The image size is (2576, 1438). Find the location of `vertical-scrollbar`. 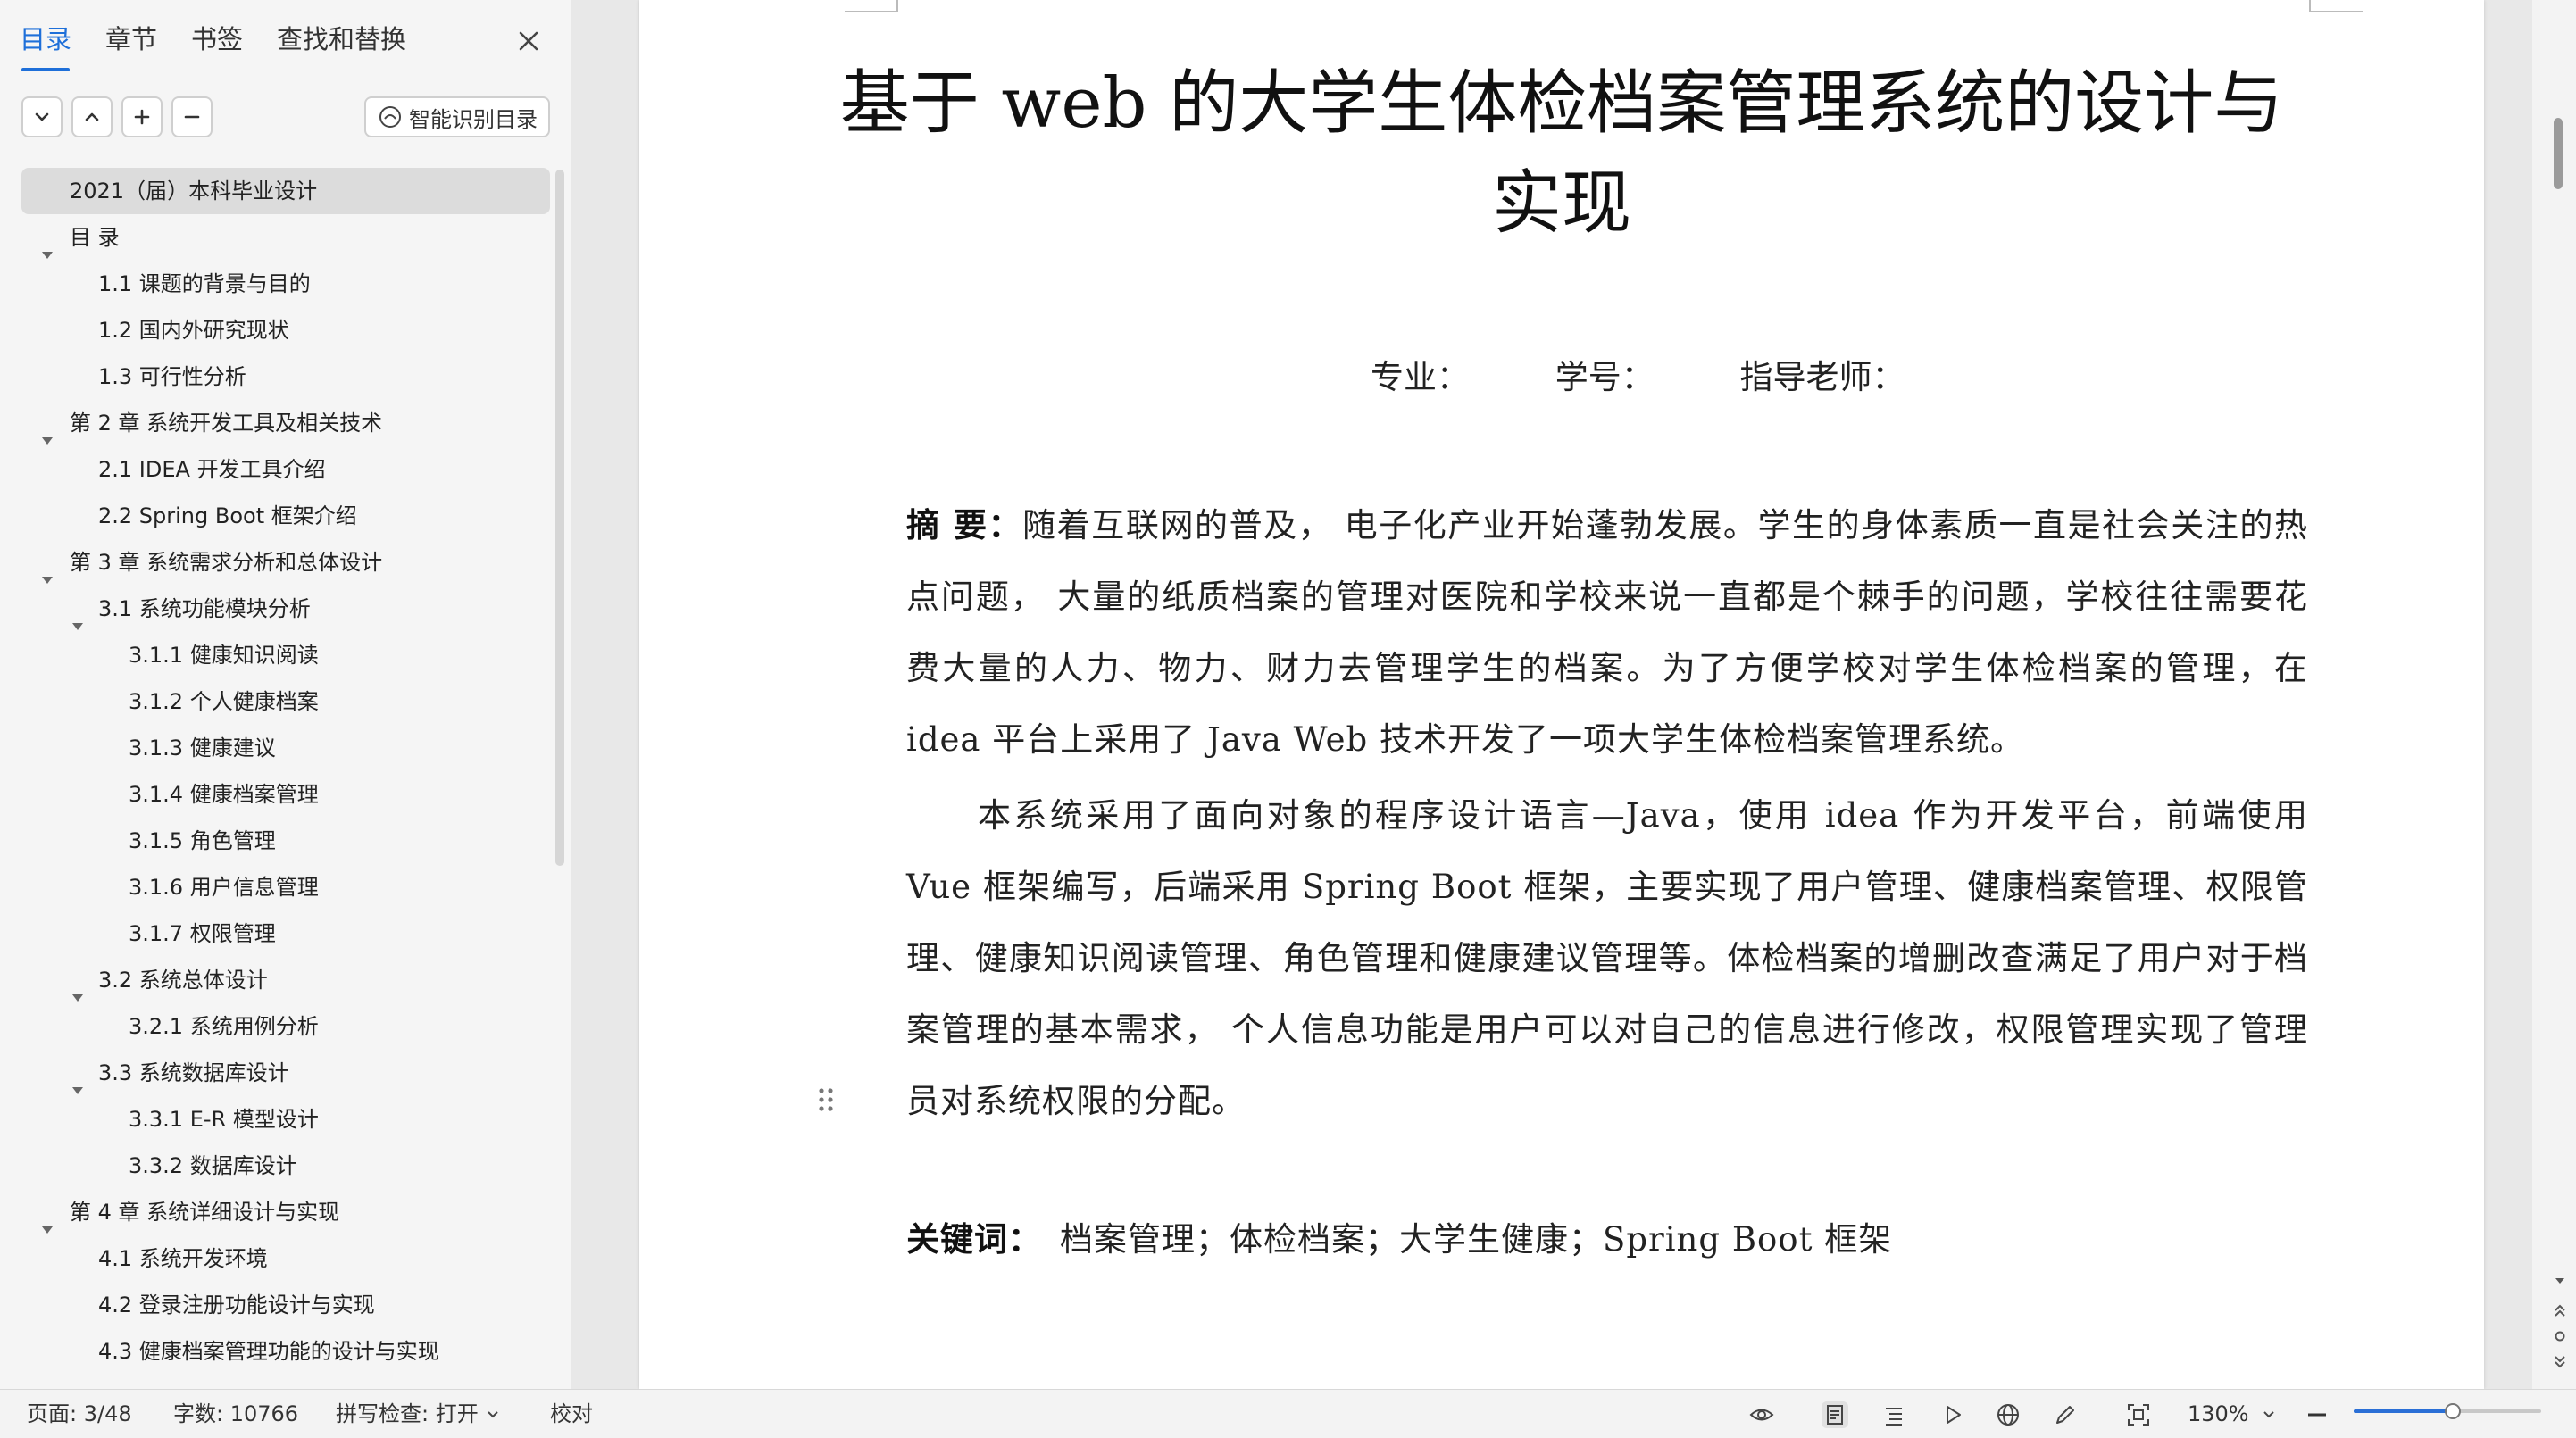

vertical-scrollbar is located at coordinates (2554, 694).